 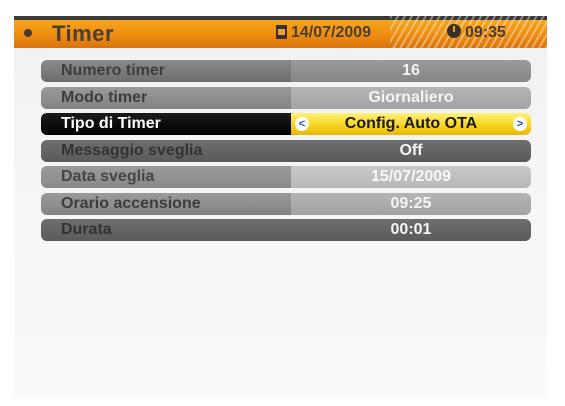 I want to click on row-value: 00:01, so click(x=411, y=230).